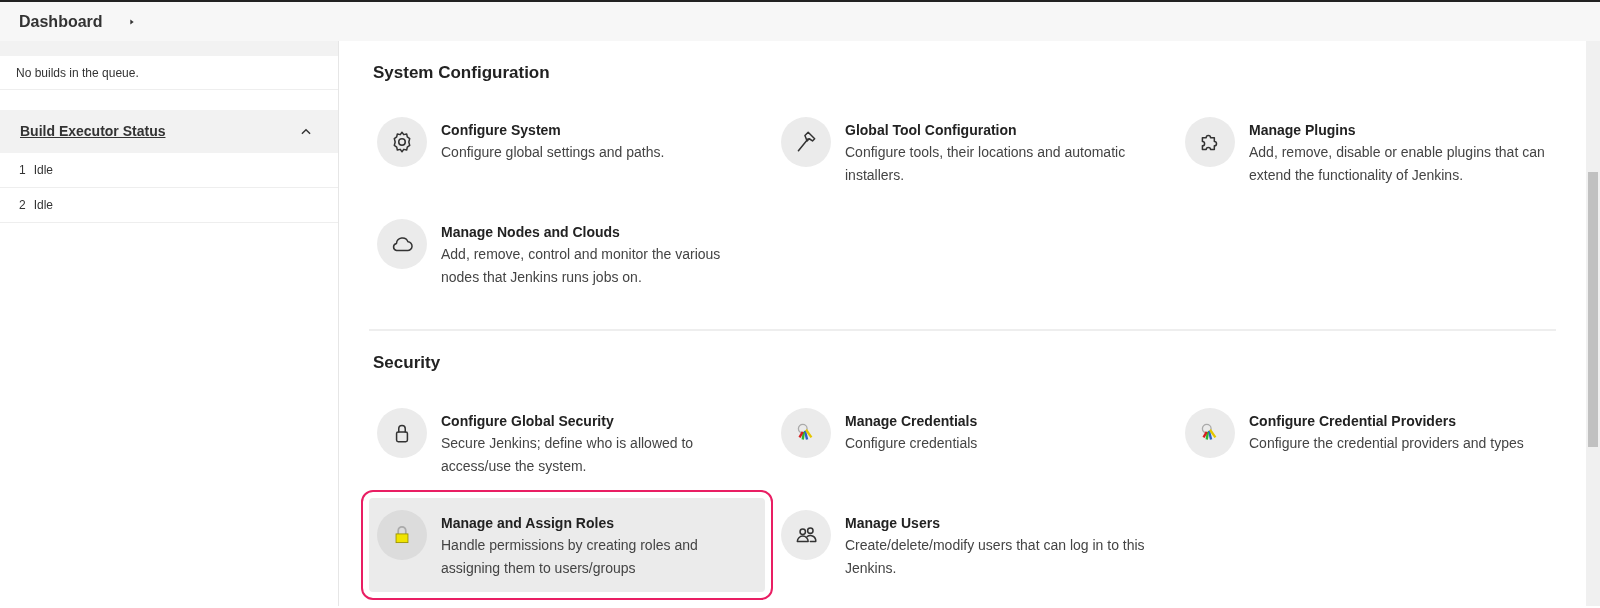  I want to click on management-link: Global Tool Configuration Configure tools, their locations and automatic installers., so click(971, 152).